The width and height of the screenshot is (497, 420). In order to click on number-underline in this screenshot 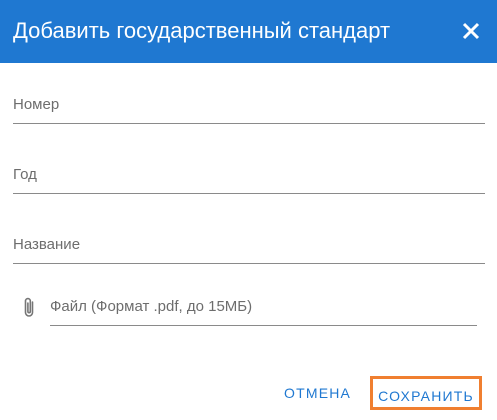, I will do `click(249, 123)`.